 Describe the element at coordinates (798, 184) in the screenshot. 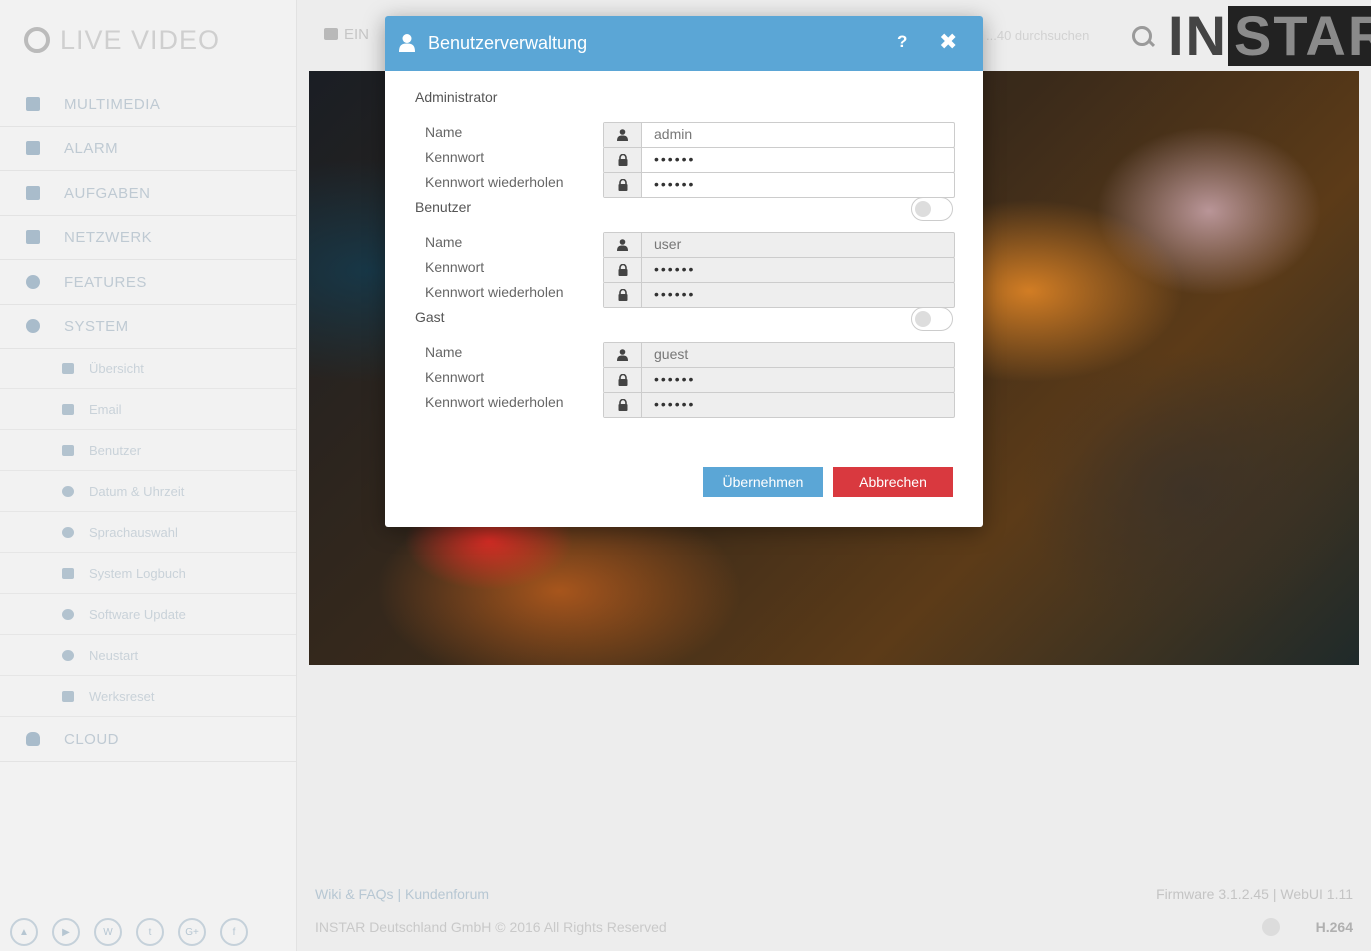

I see `admin-repeat-input` at that location.